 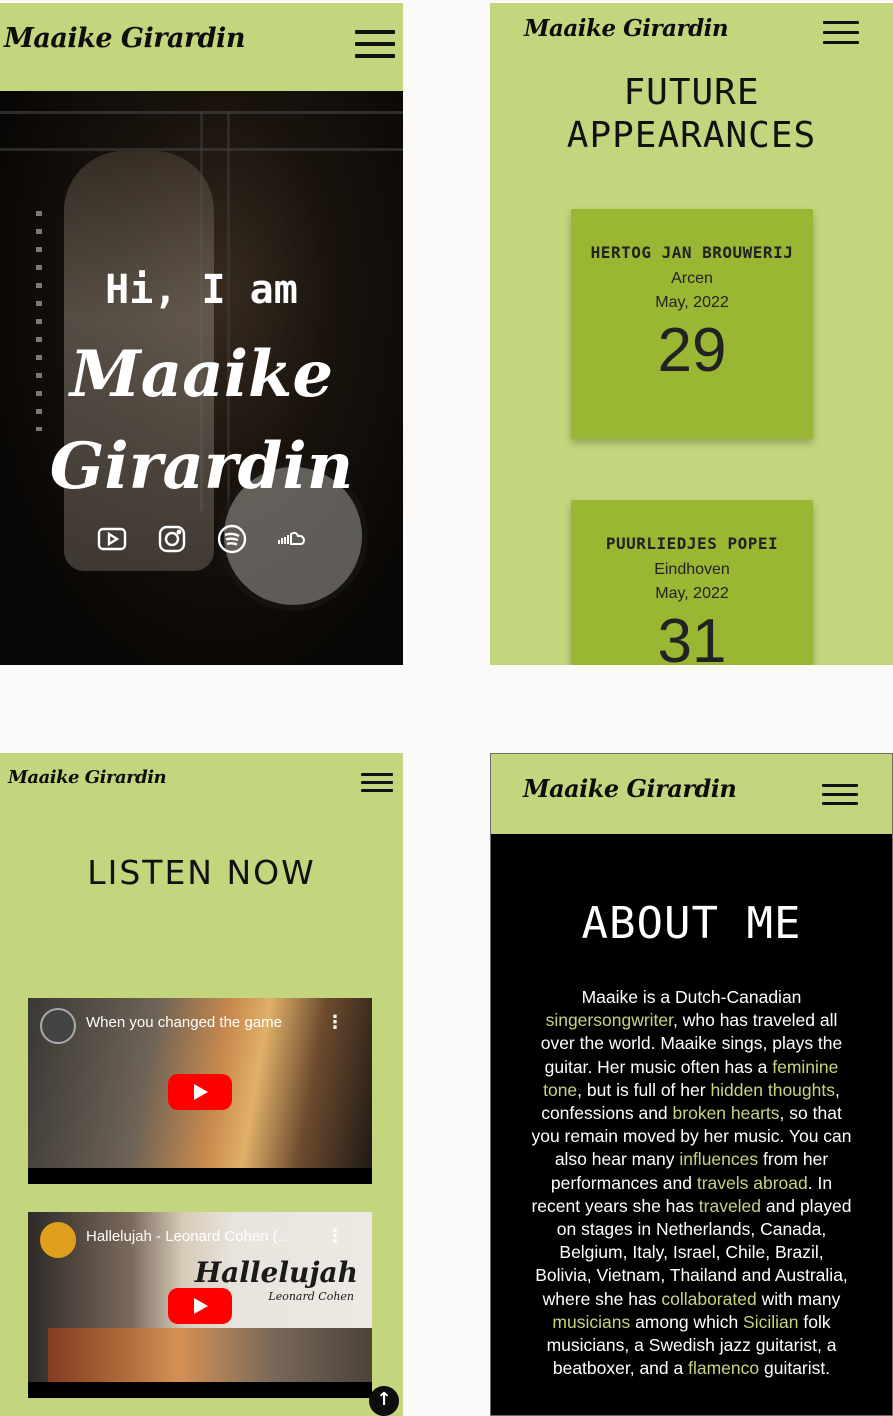 I want to click on social-links, so click(x=202, y=539).